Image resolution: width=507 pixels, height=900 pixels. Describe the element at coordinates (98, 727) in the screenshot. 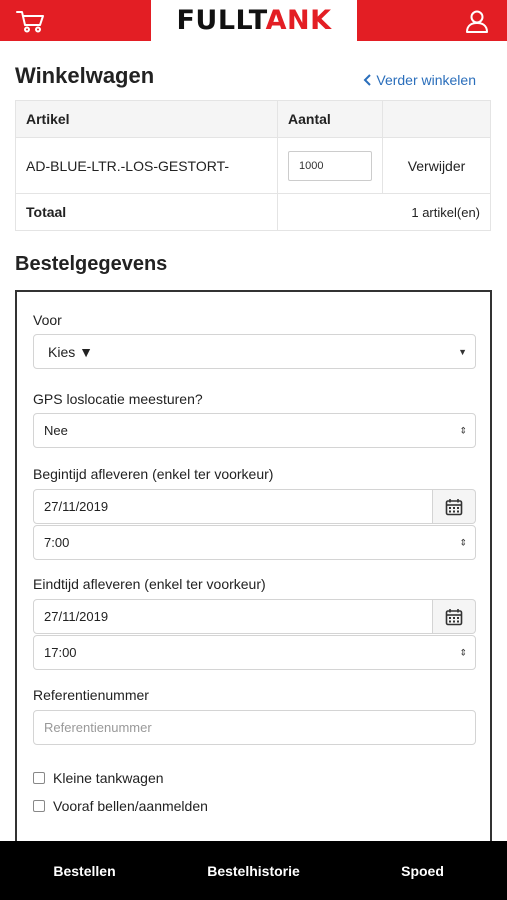

I see `reference-placeholder: Referentienummer` at that location.